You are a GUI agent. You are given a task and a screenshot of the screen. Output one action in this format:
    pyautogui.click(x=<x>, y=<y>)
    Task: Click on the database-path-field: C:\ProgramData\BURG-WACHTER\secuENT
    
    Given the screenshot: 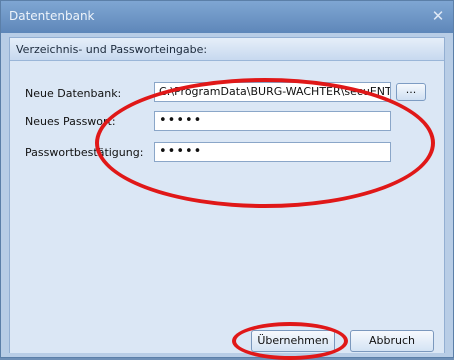 What is the action you would take?
    pyautogui.click(x=272, y=92)
    